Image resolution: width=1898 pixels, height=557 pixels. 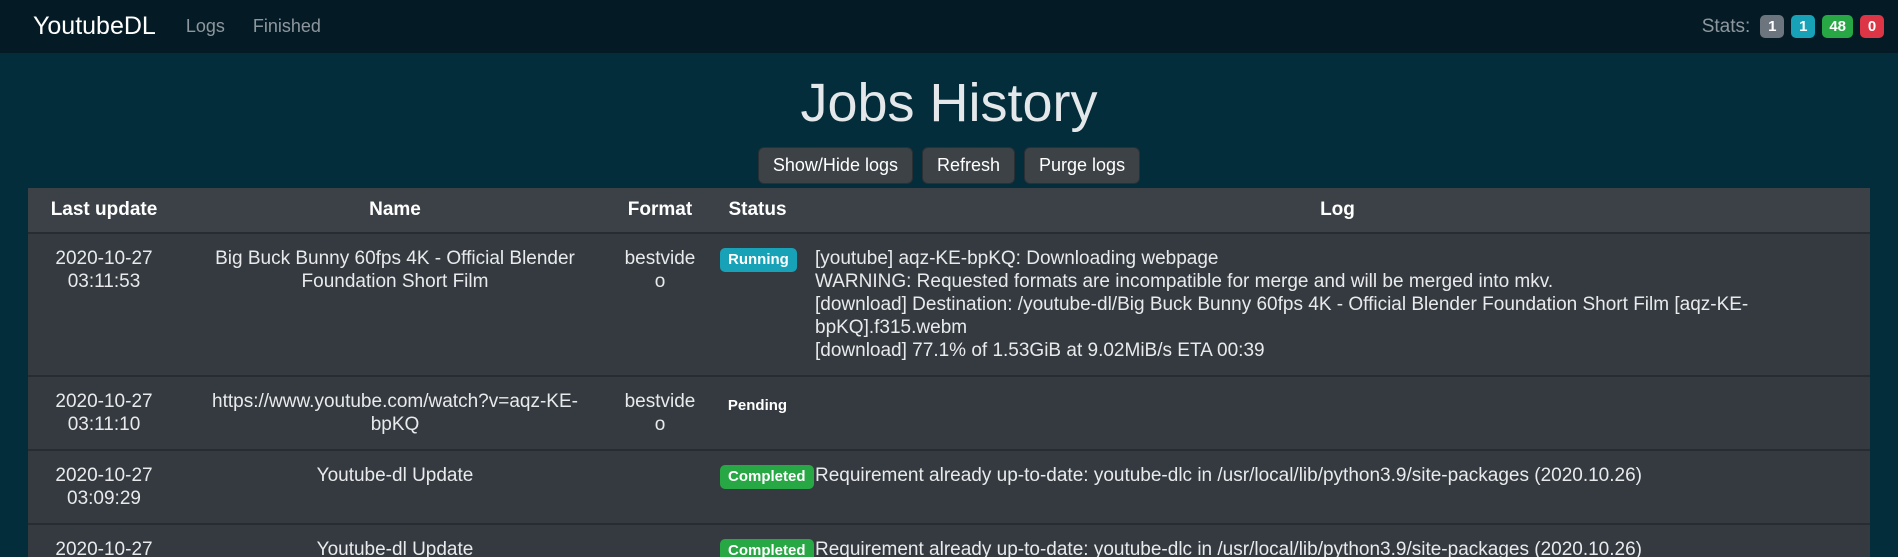 What do you see at coordinates (104, 498) in the screenshot?
I see `job-time: 03:09:29` at bounding box center [104, 498].